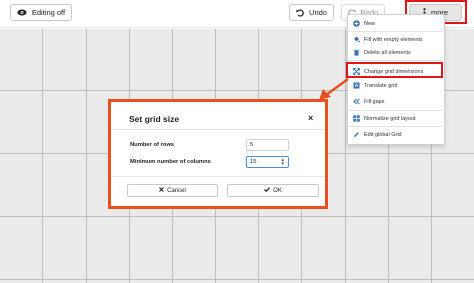 Image resolution: width=474 pixels, height=283 pixels. What do you see at coordinates (356, 52) in the screenshot?
I see `trash-icon` at bounding box center [356, 52].